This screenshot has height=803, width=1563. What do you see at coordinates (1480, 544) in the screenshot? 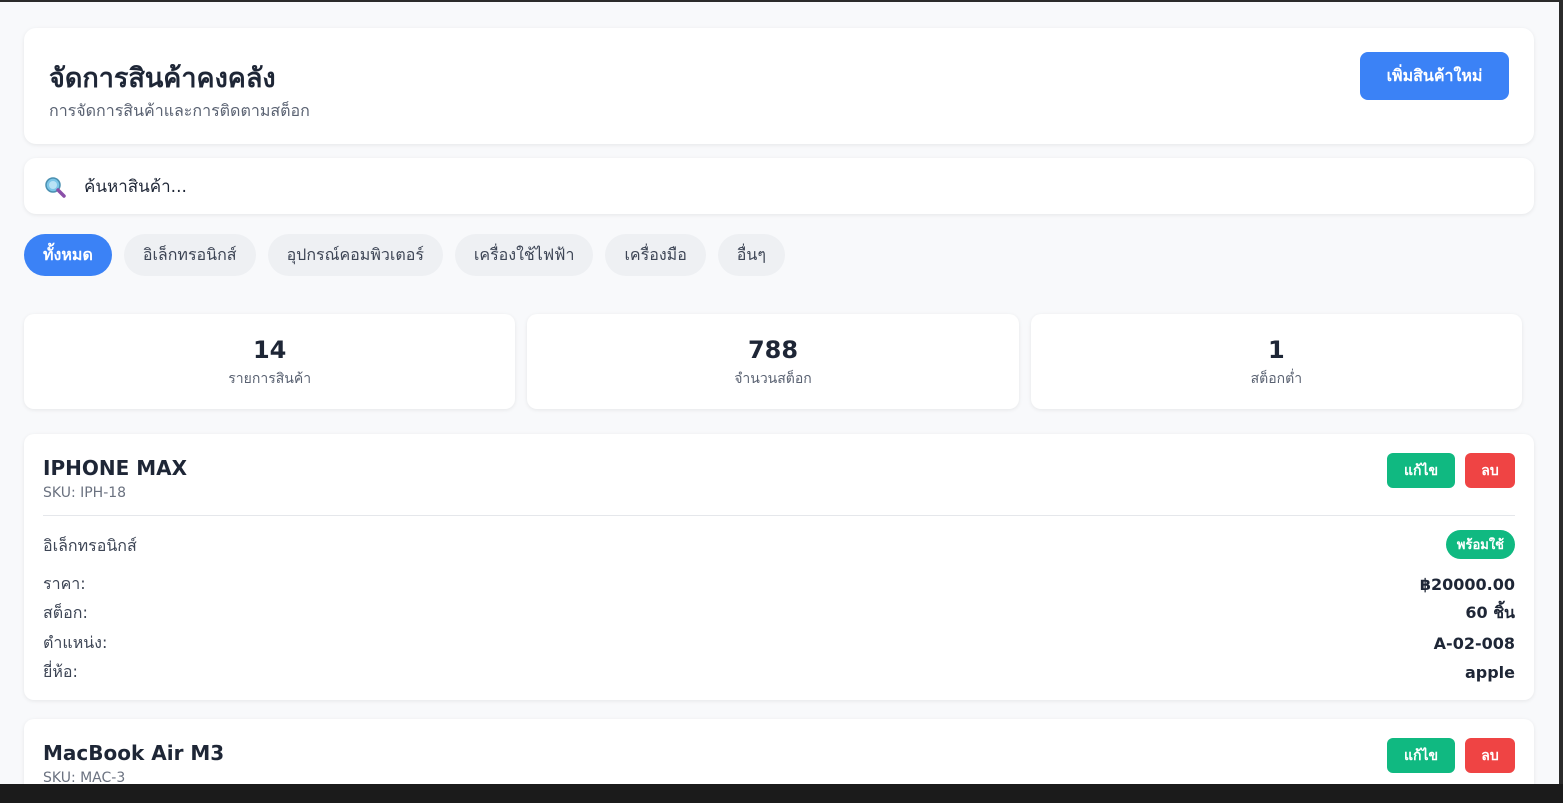
I see `status-badge: พร้อมใช้` at bounding box center [1480, 544].